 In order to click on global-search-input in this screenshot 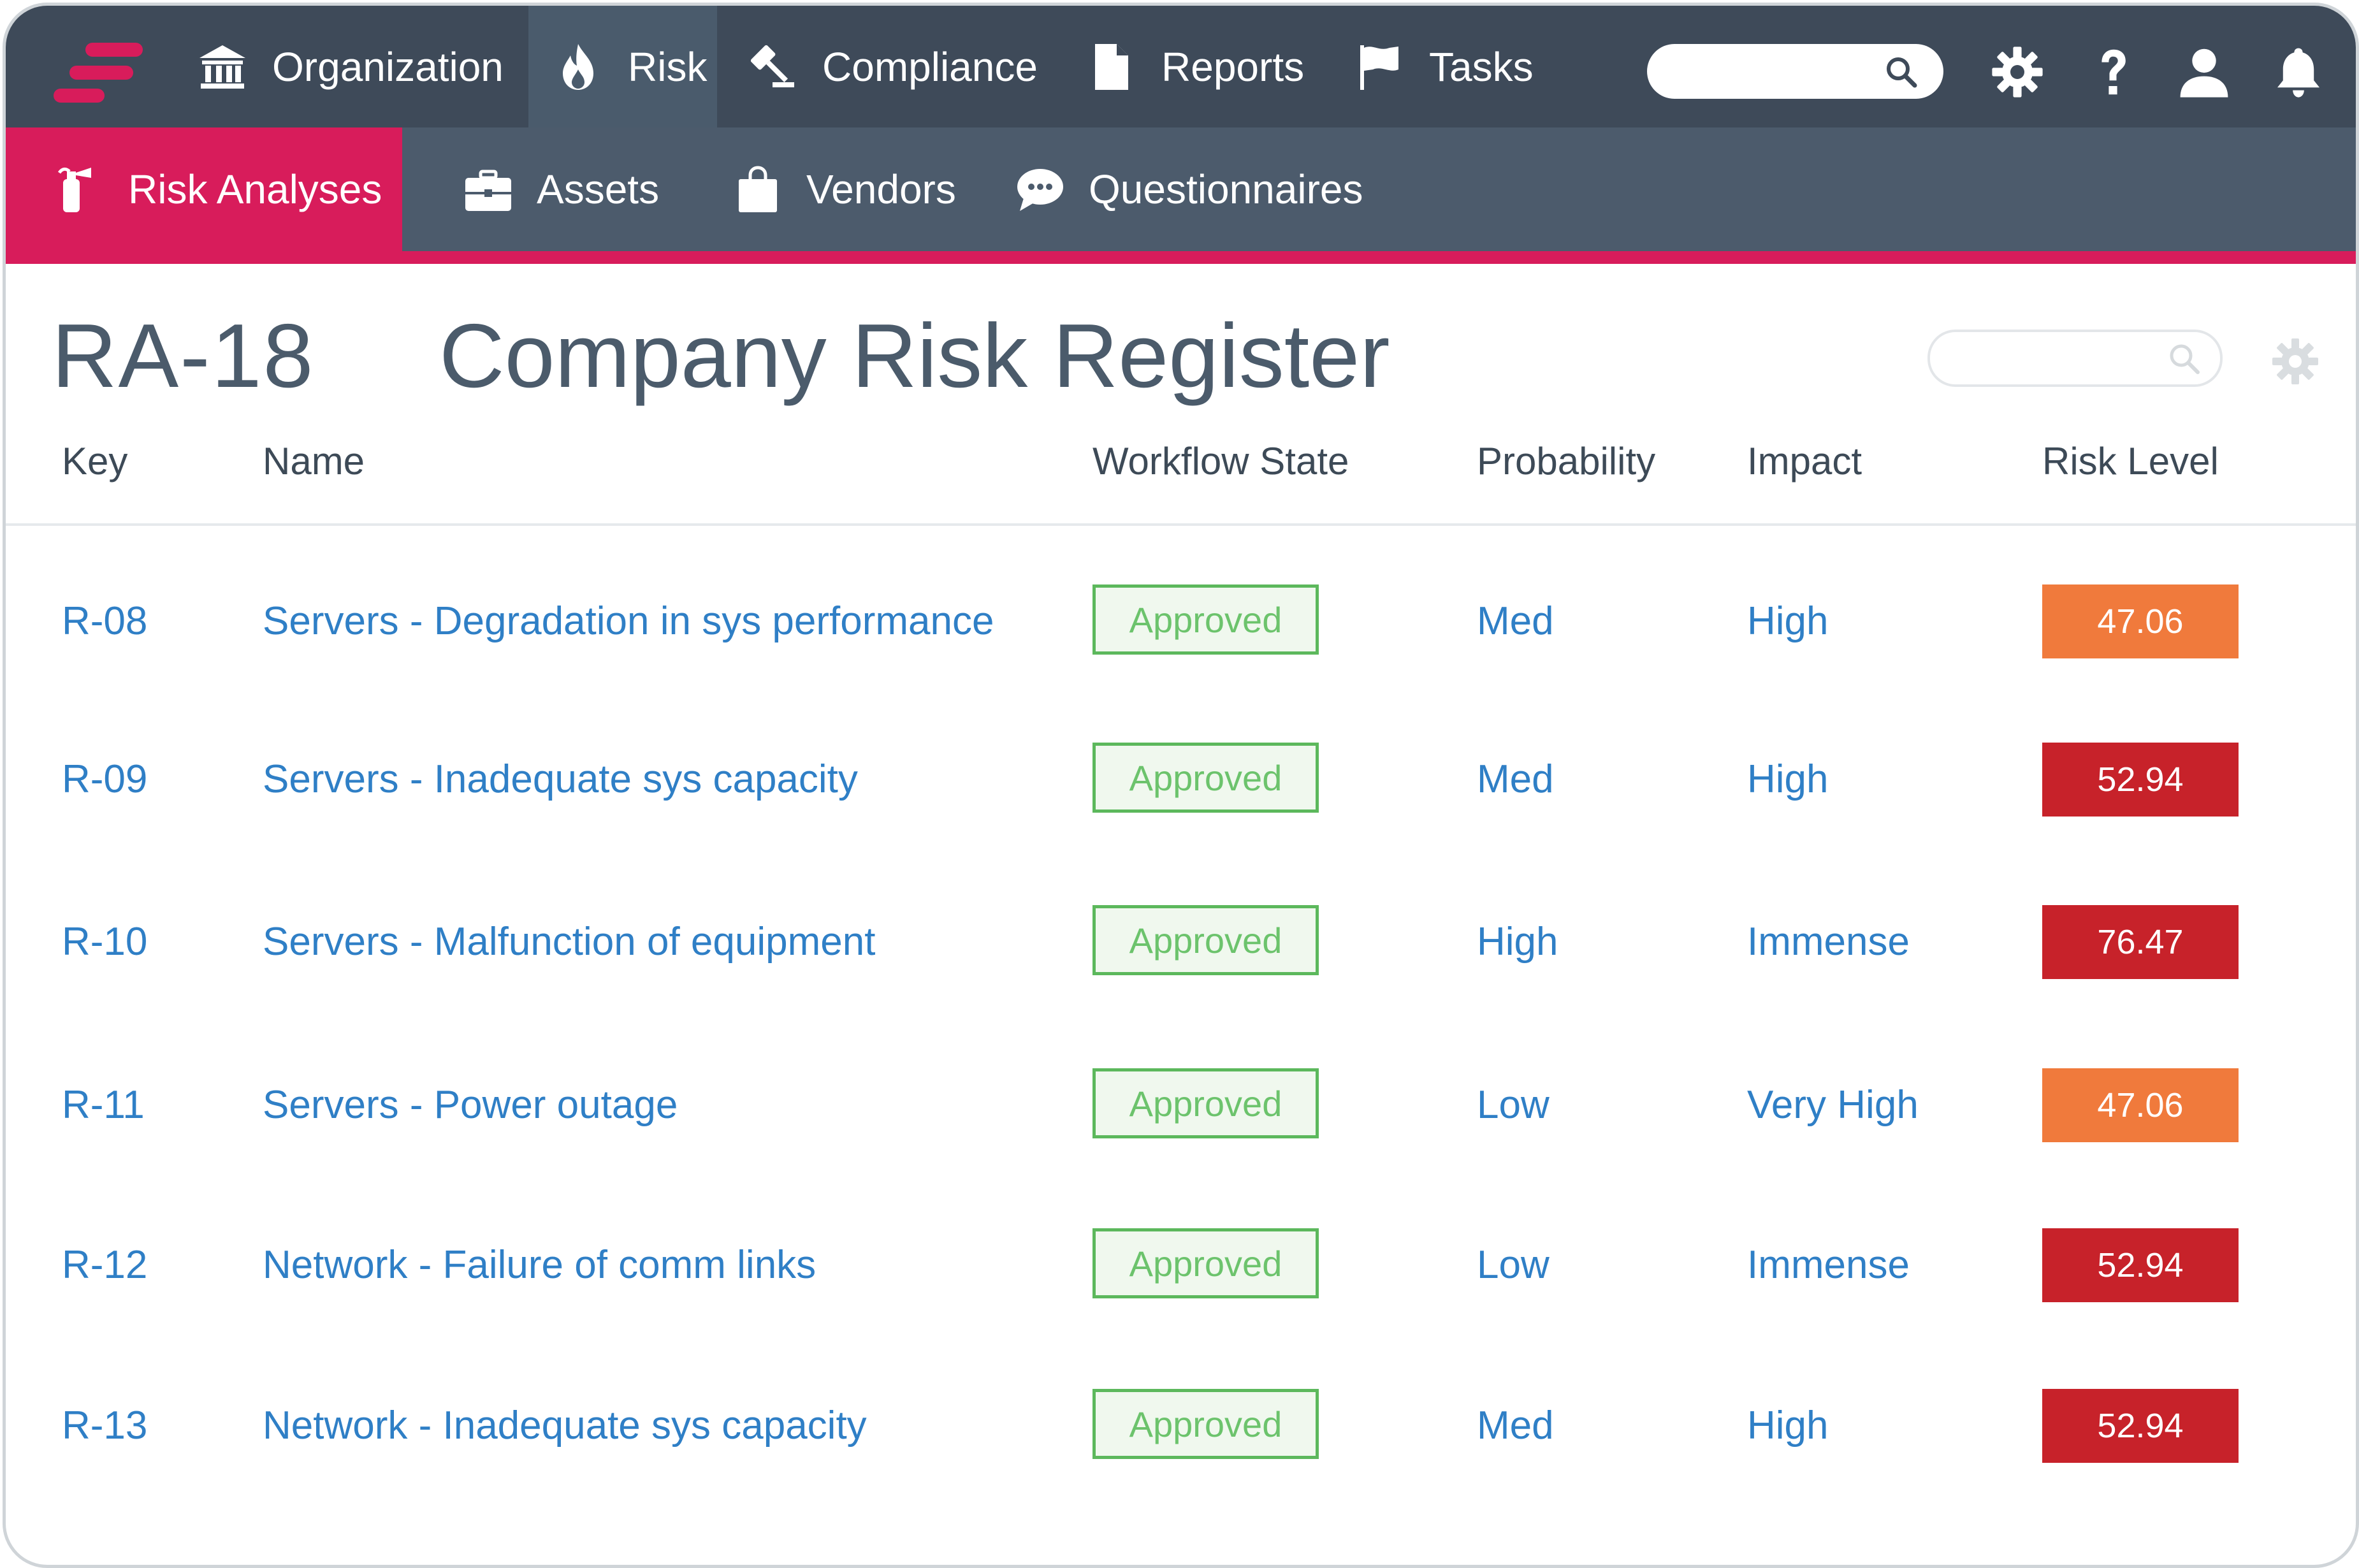, I will do `click(1772, 72)`.